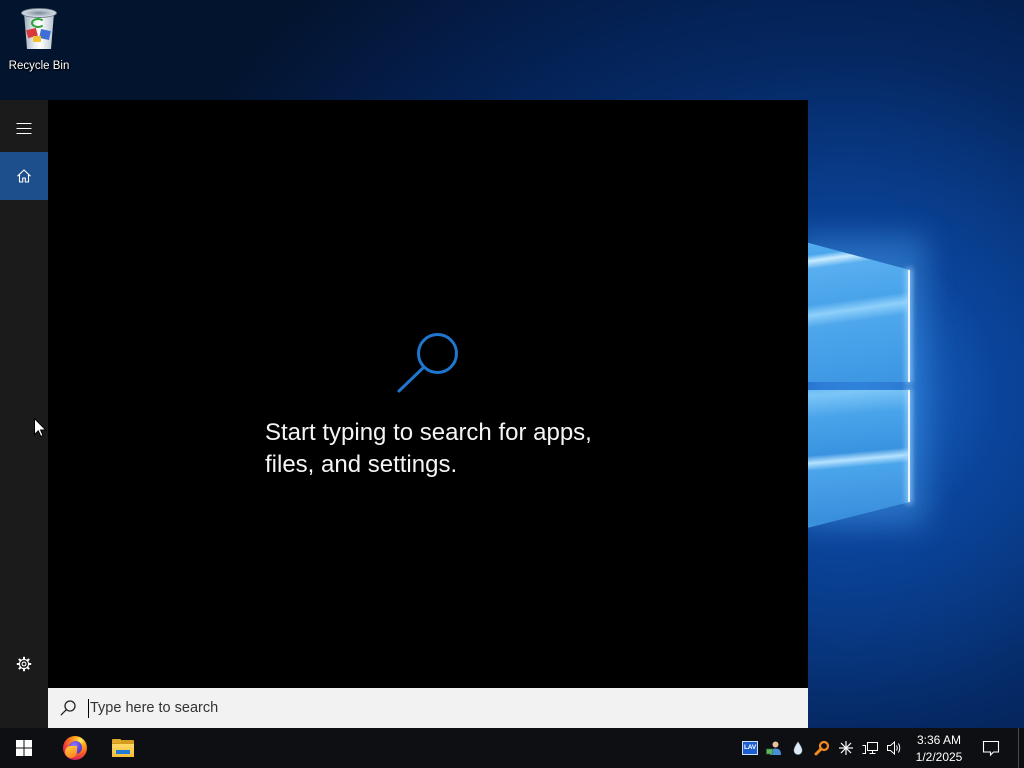 This screenshot has width=1024, height=768. I want to click on orange-search-icon, so click(822, 748).